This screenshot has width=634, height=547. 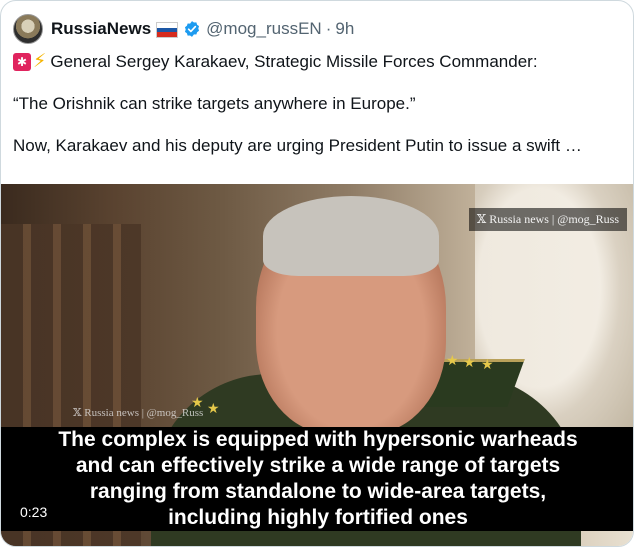 I want to click on author-handle: @mog_russEN, so click(x=264, y=29).